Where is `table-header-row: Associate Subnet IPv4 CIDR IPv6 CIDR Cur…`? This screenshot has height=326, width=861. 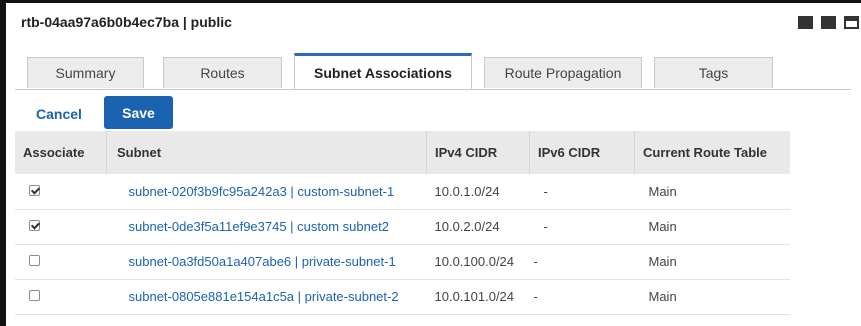
table-header-row: Associate Subnet IPv4 CIDR IPv6 CIDR Cur… is located at coordinates (402, 152).